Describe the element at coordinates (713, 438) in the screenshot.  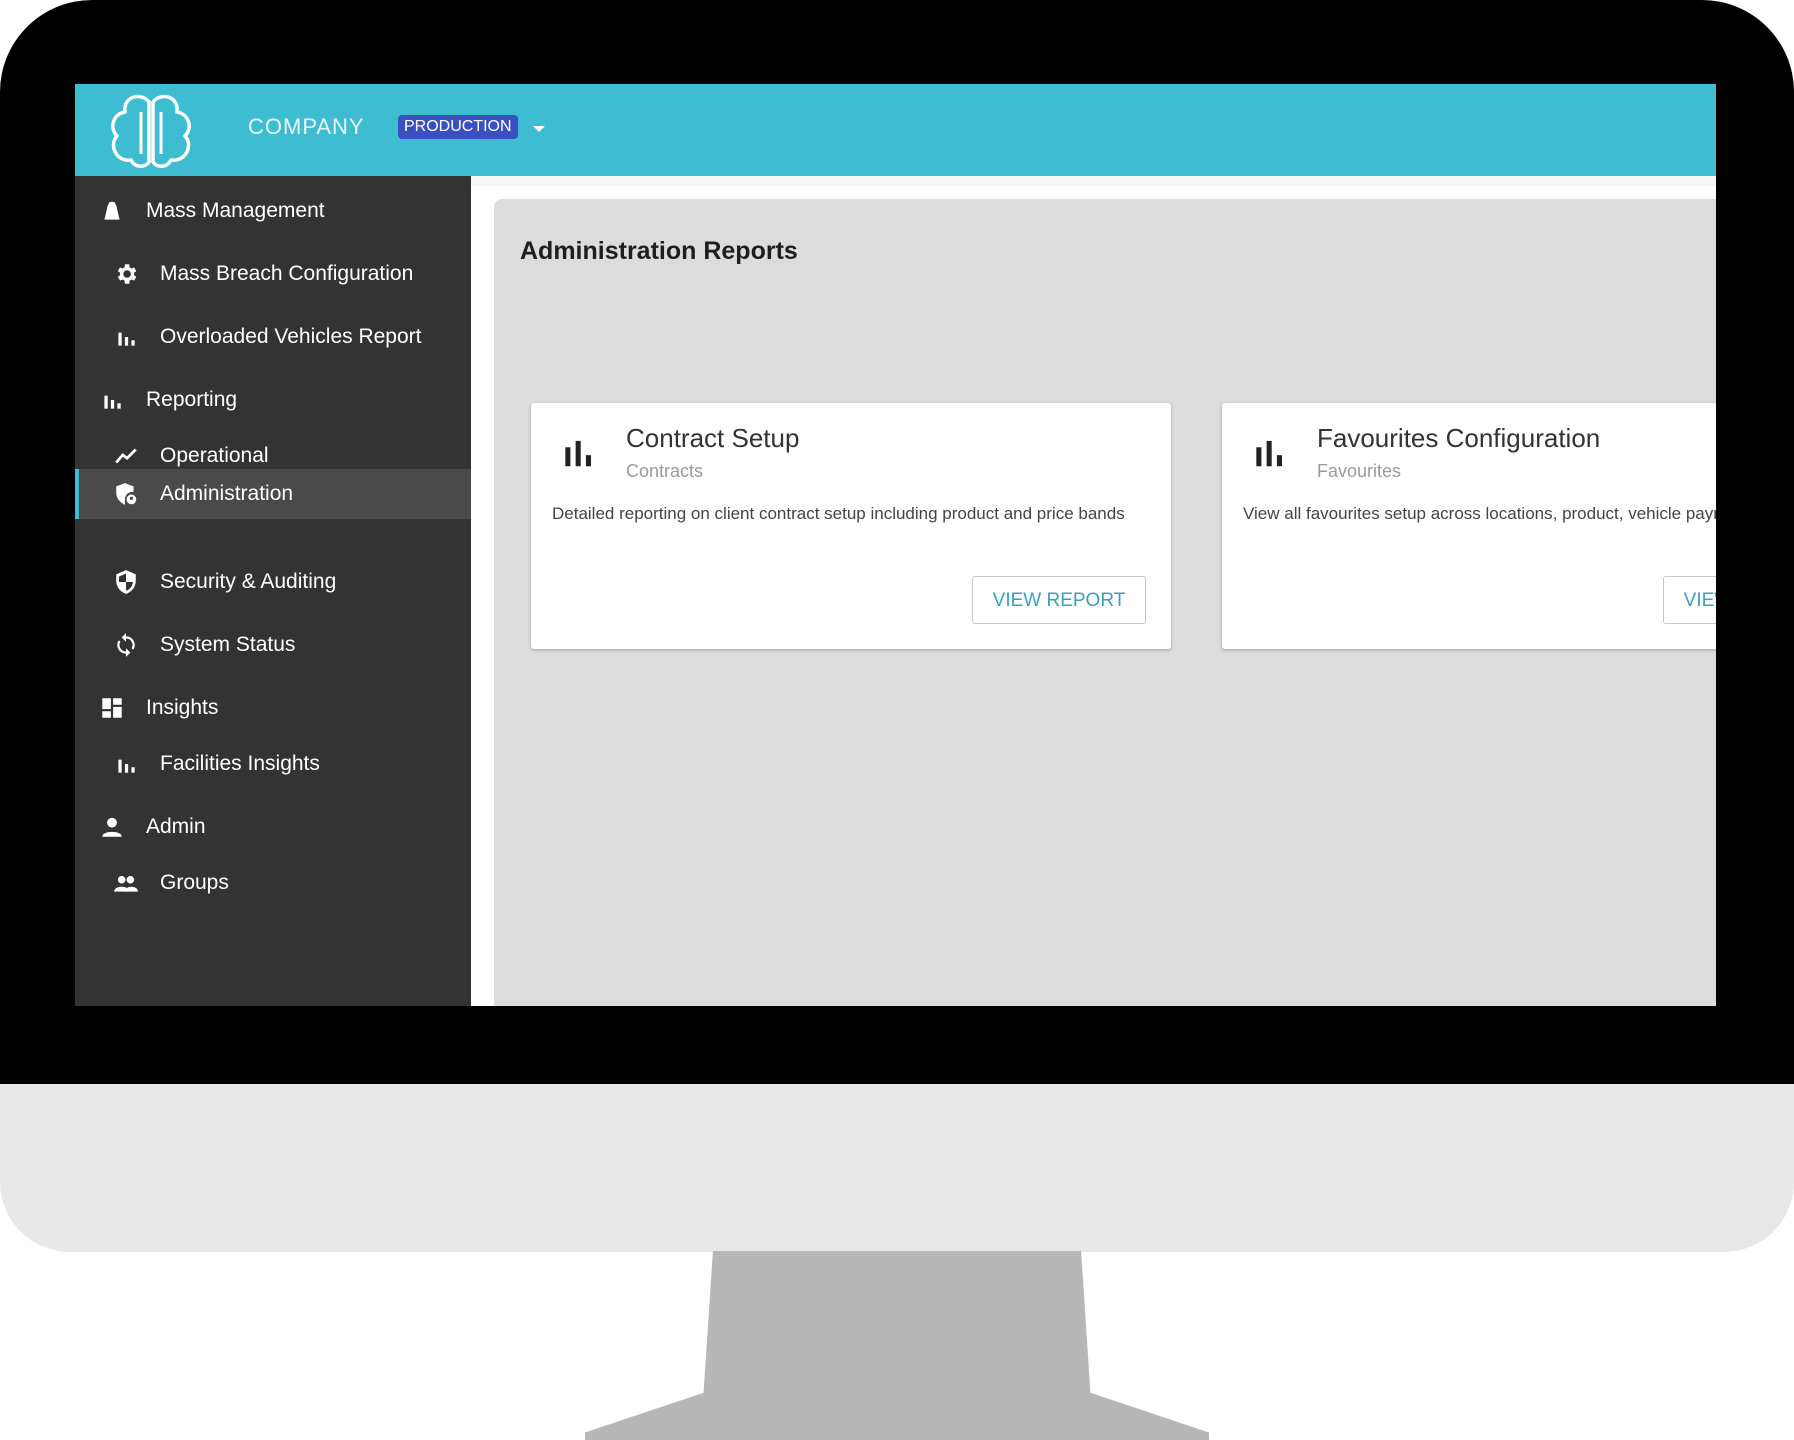
I see `card-title: Contract Setup` at that location.